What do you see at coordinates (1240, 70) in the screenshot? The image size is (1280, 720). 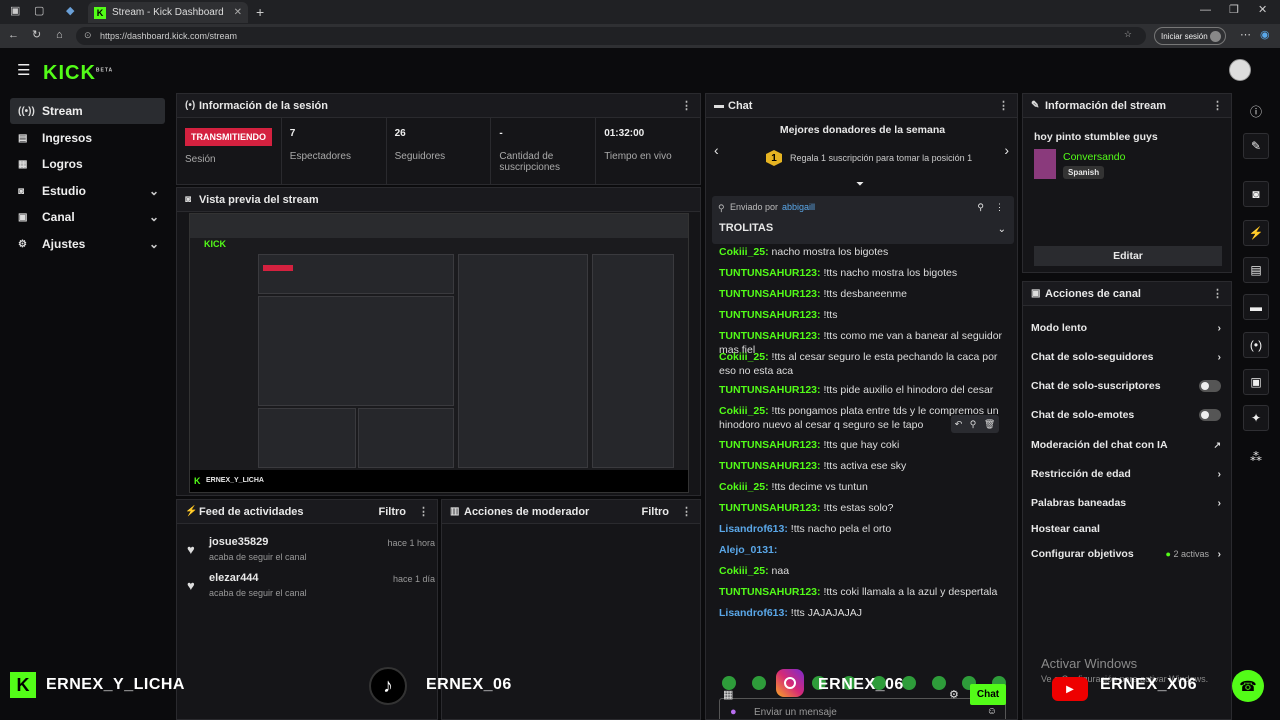 I see `user-avatar` at bounding box center [1240, 70].